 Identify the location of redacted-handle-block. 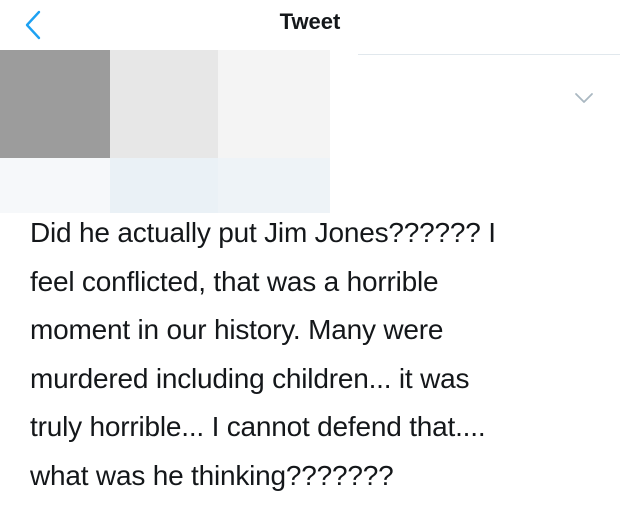
(274, 104).